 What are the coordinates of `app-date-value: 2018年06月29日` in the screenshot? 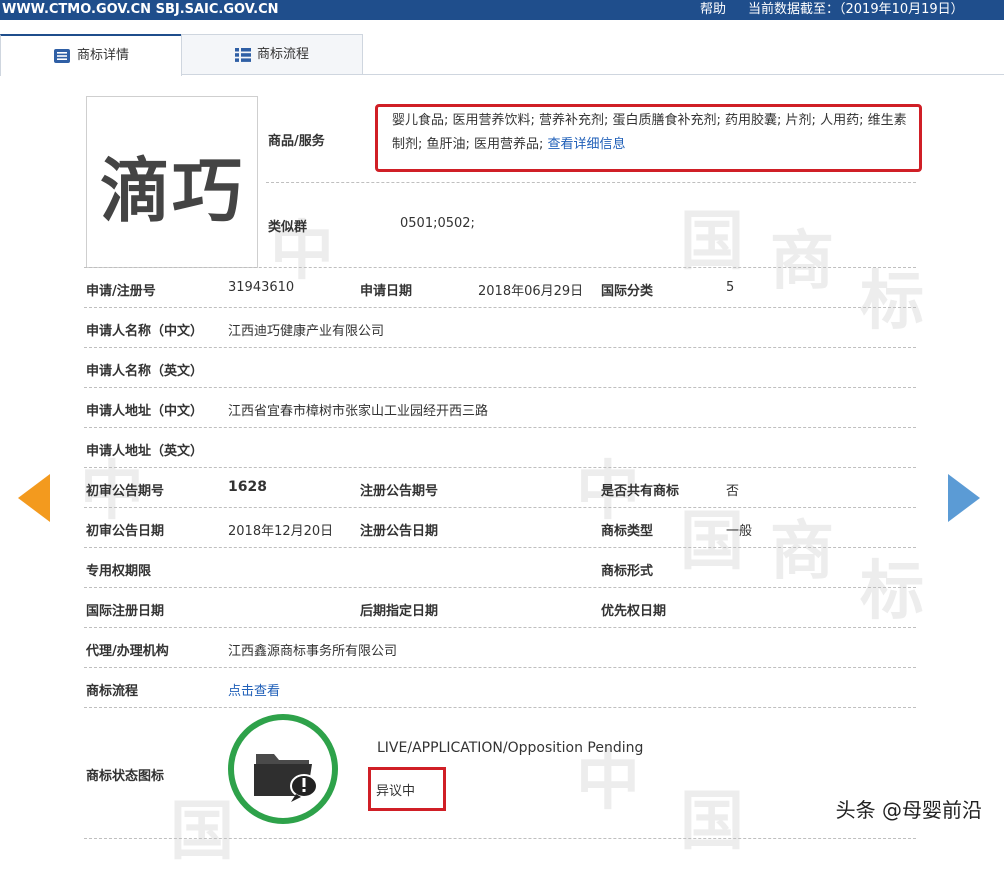 It's located at (531, 291).